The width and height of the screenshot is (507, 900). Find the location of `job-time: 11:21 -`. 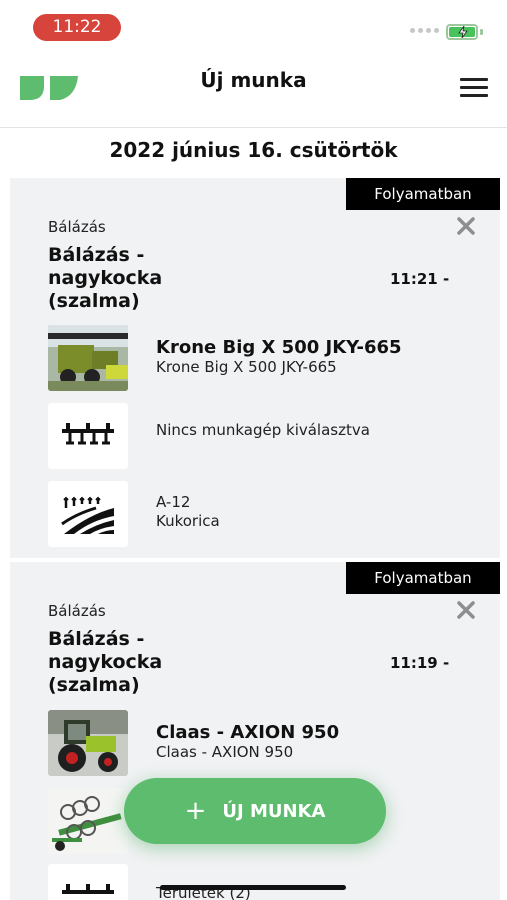

job-time: 11:21 - is located at coordinates (420, 279).